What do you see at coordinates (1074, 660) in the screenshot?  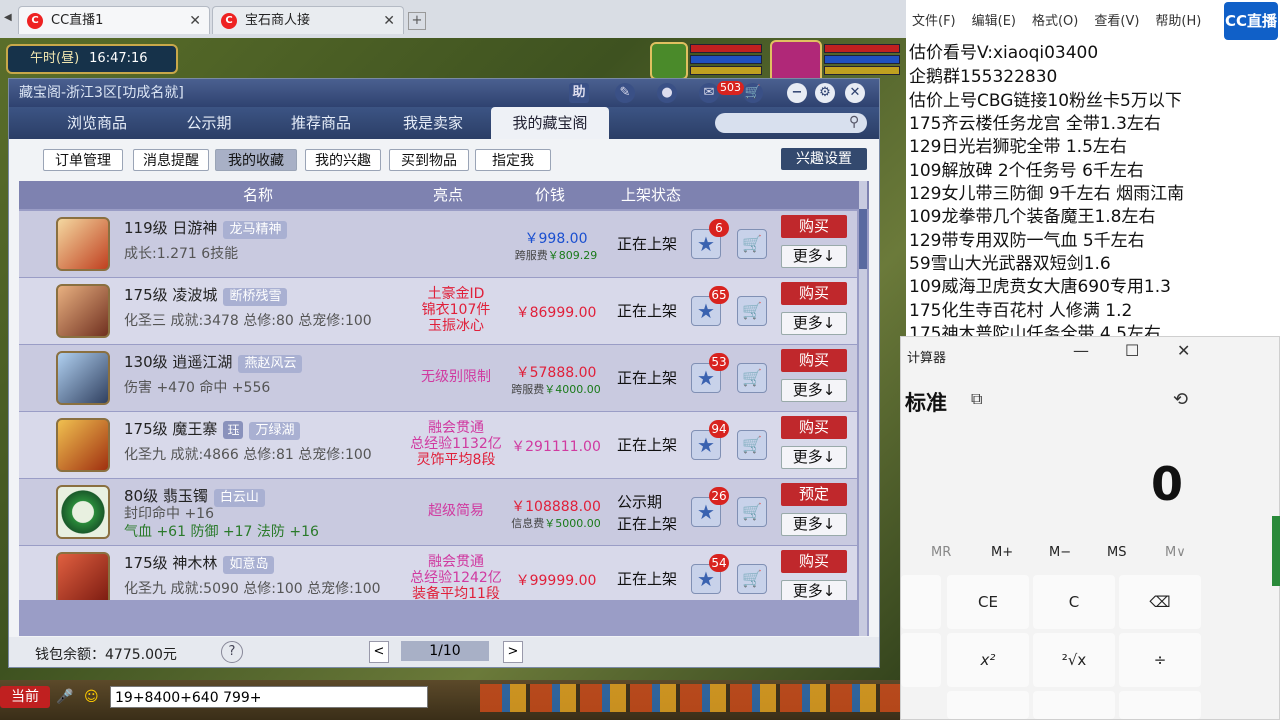 I see `calc-key-sqrt: ²√x` at bounding box center [1074, 660].